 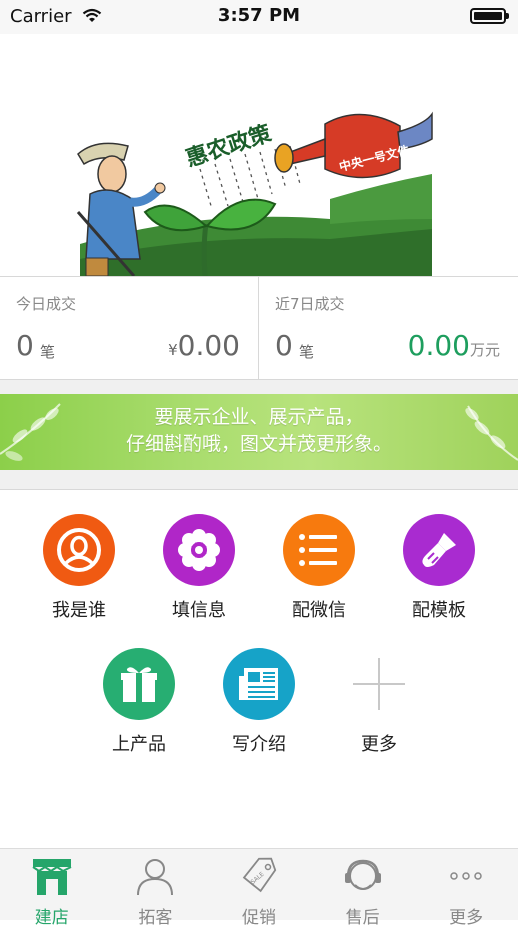 What do you see at coordinates (259, 684) in the screenshot?
I see `newspaper-icon` at bounding box center [259, 684].